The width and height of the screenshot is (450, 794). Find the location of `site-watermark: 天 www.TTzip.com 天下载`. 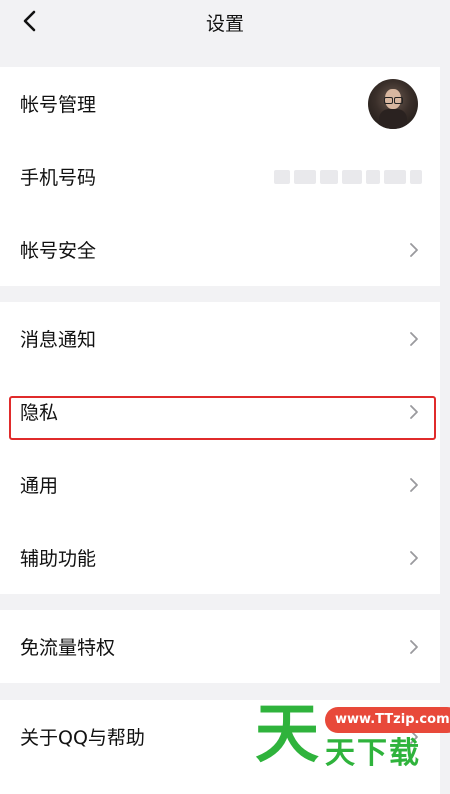

site-watermark: 天 www.TTzip.com 天下载 is located at coordinates (352, 735).